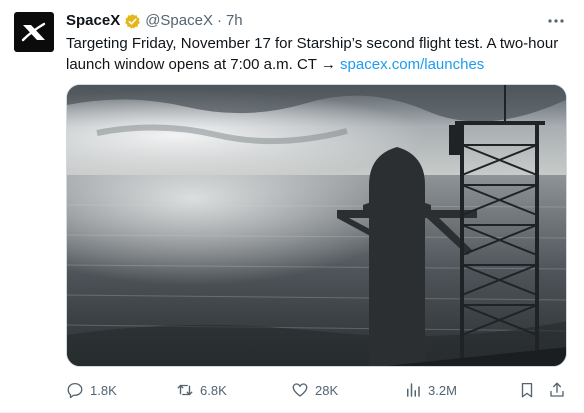 The width and height of the screenshot is (584, 413). What do you see at coordinates (93, 21) in the screenshot?
I see `author-name: SpaceX` at bounding box center [93, 21].